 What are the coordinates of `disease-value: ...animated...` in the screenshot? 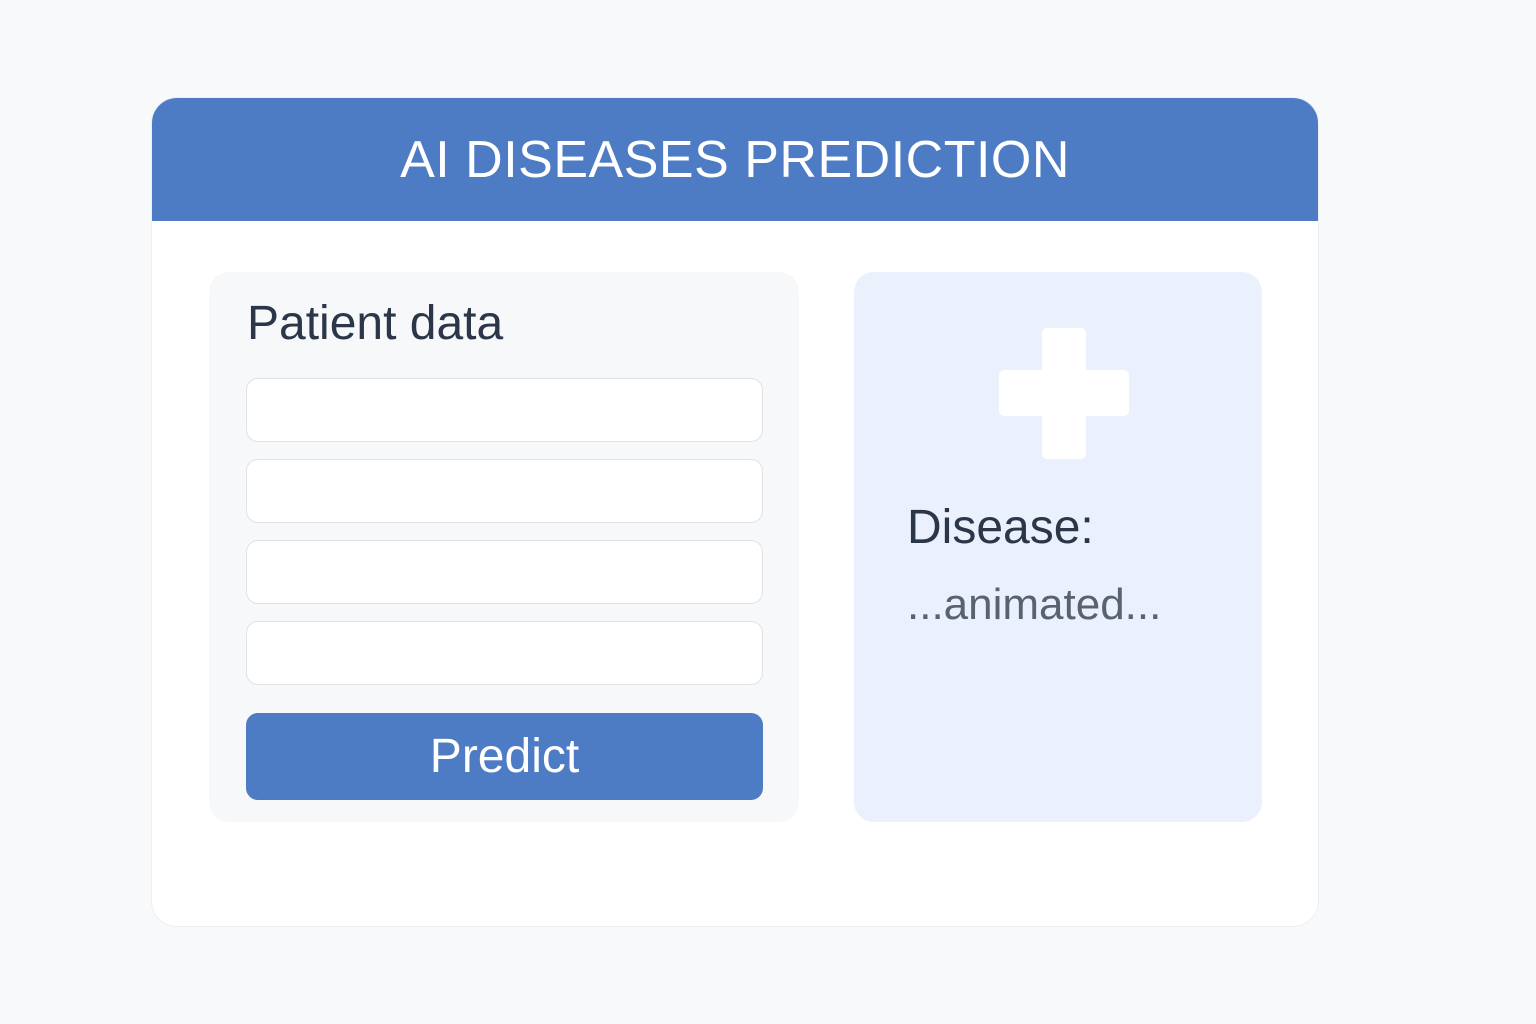 It's located at (1034, 604).